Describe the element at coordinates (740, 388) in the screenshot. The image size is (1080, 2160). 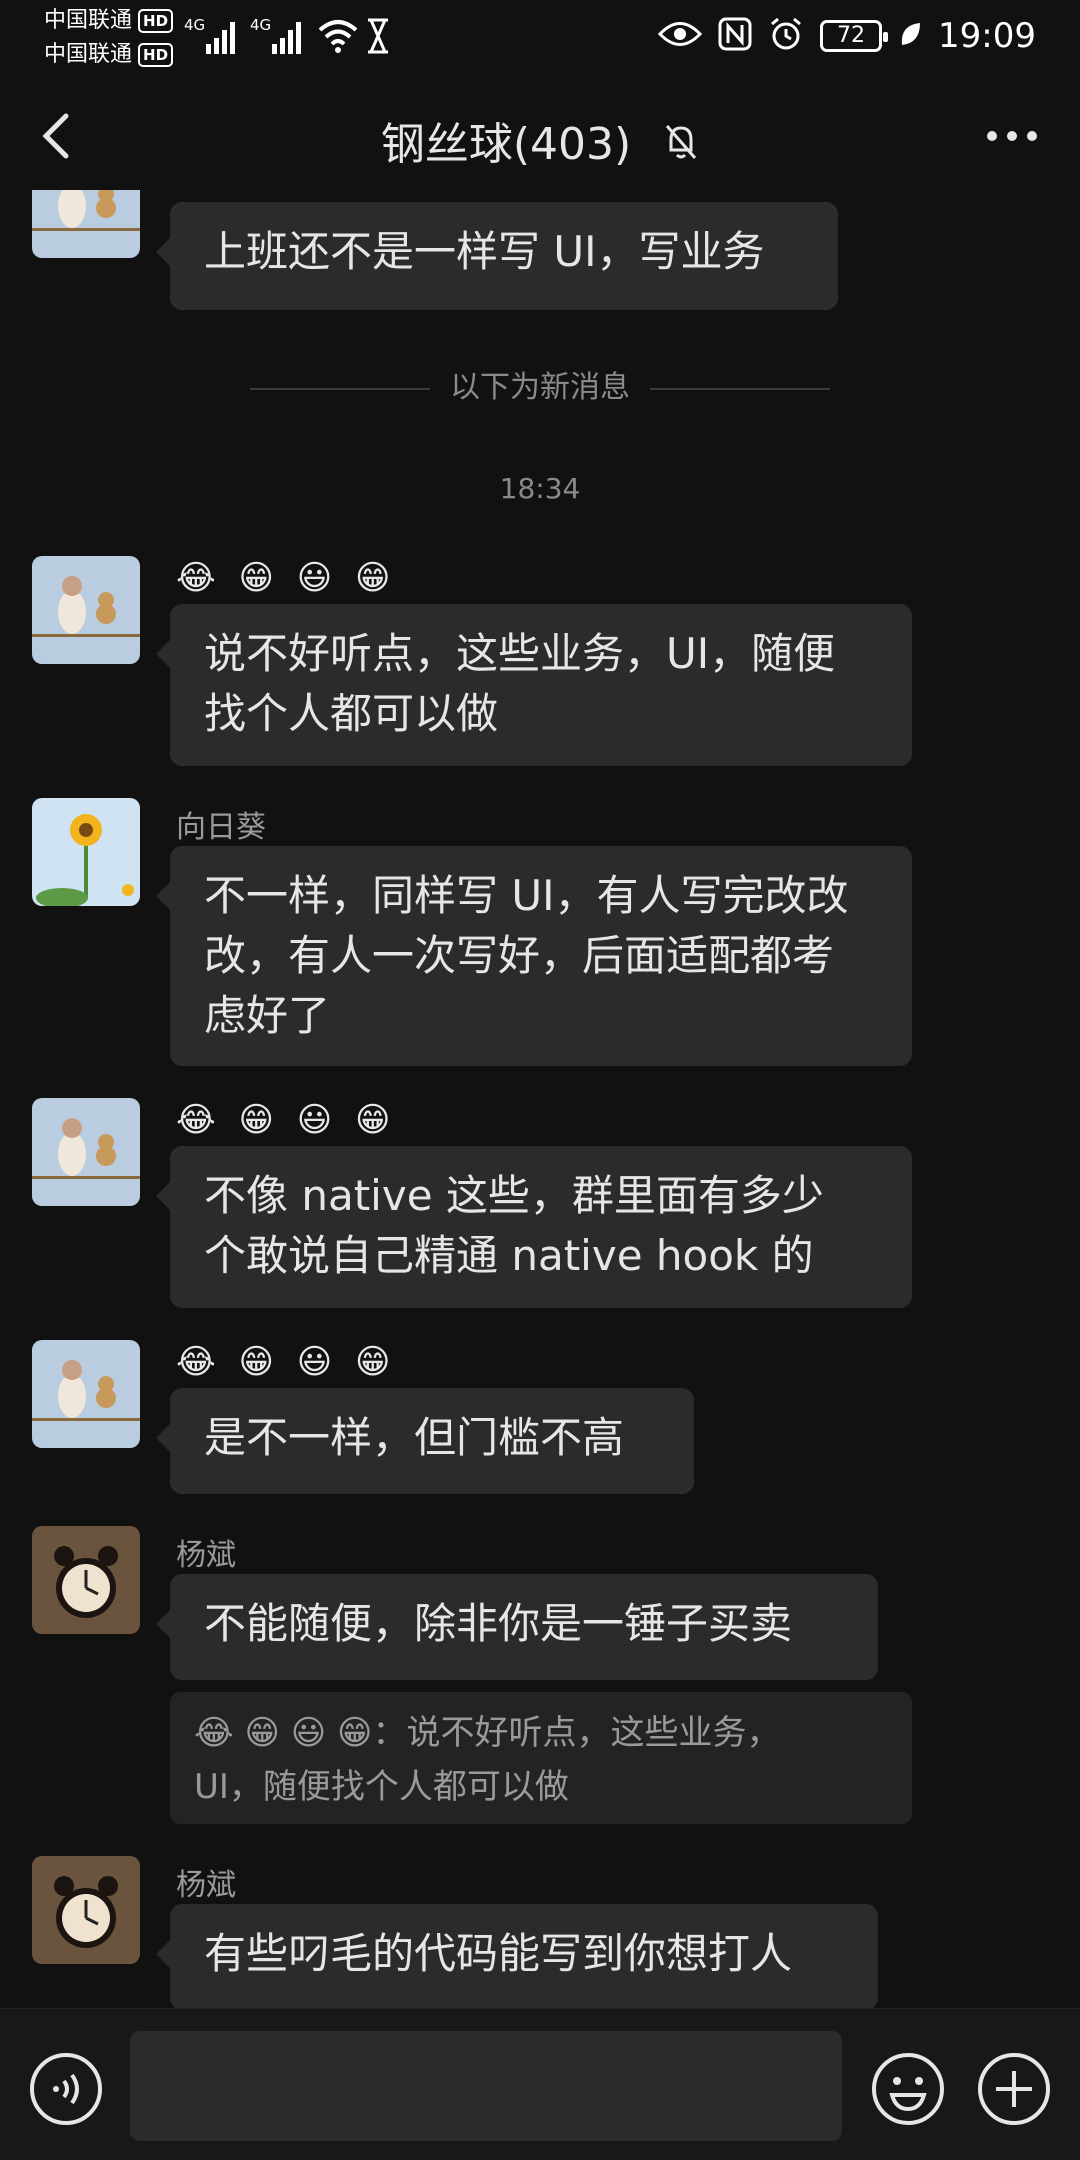
I see `divider-line-right` at that location.